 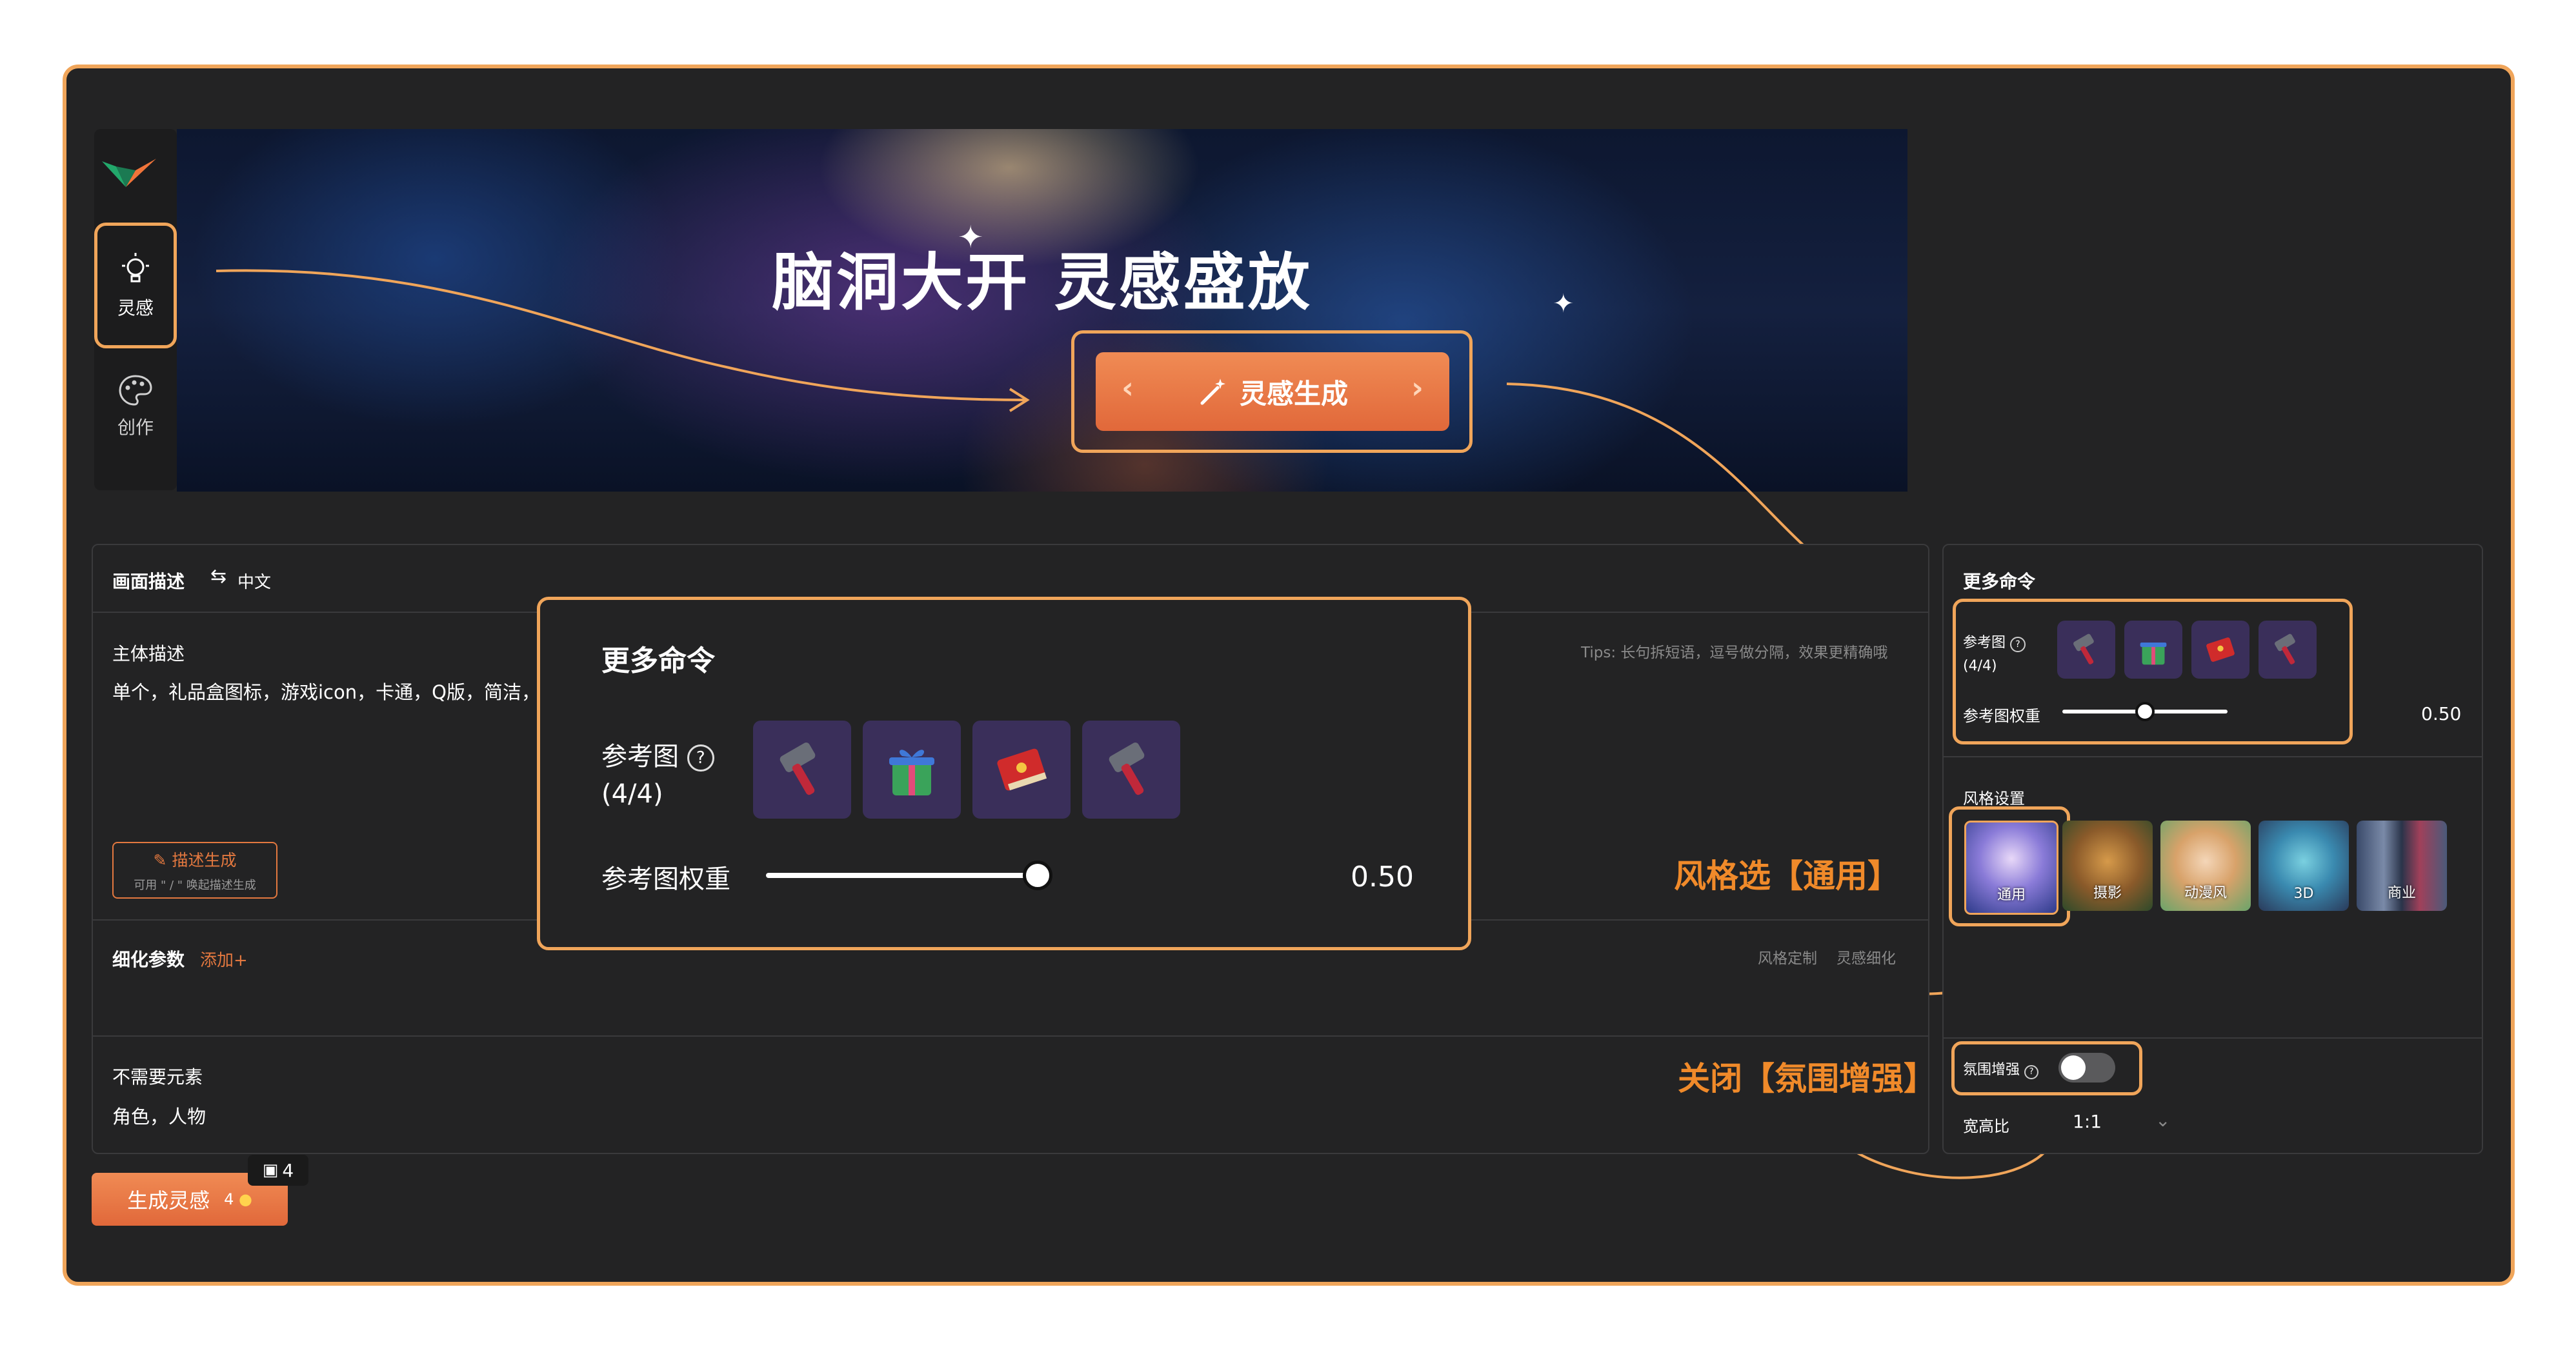 I want to click on style-label-photo: 摄影, so click(x=2107, y=893).